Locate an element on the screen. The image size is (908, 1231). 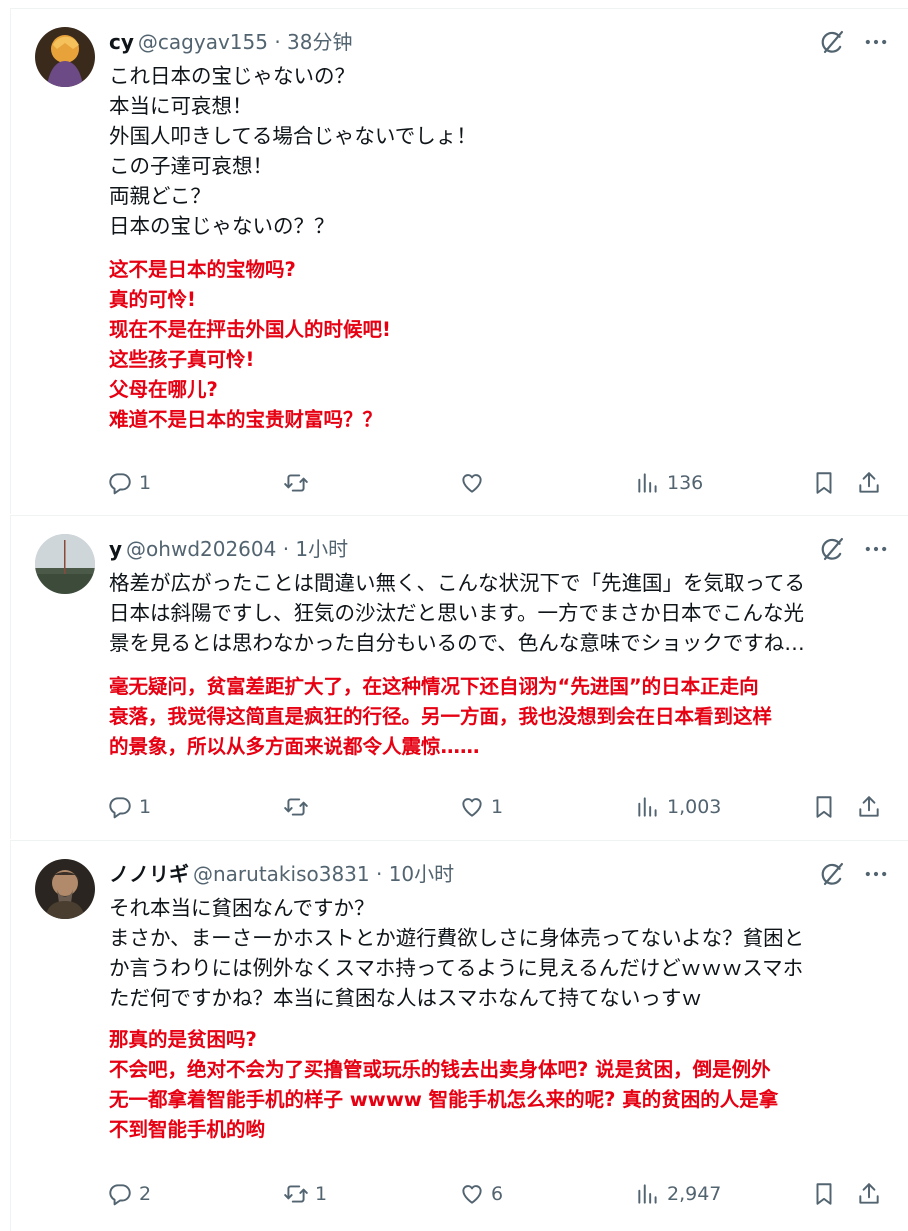
view-count: 1,003 is located at coordinates (694, 807).